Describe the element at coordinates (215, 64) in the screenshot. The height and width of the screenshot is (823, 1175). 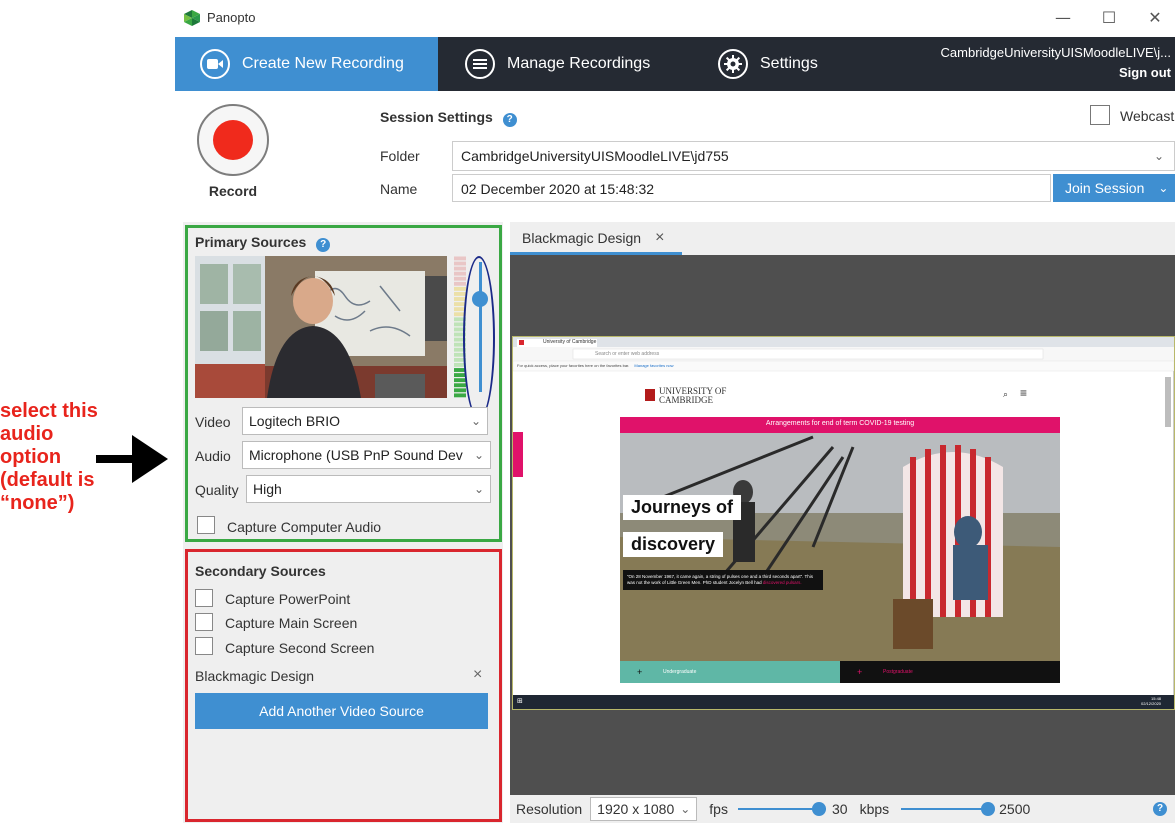
I see `video-camera-icon` at that location.